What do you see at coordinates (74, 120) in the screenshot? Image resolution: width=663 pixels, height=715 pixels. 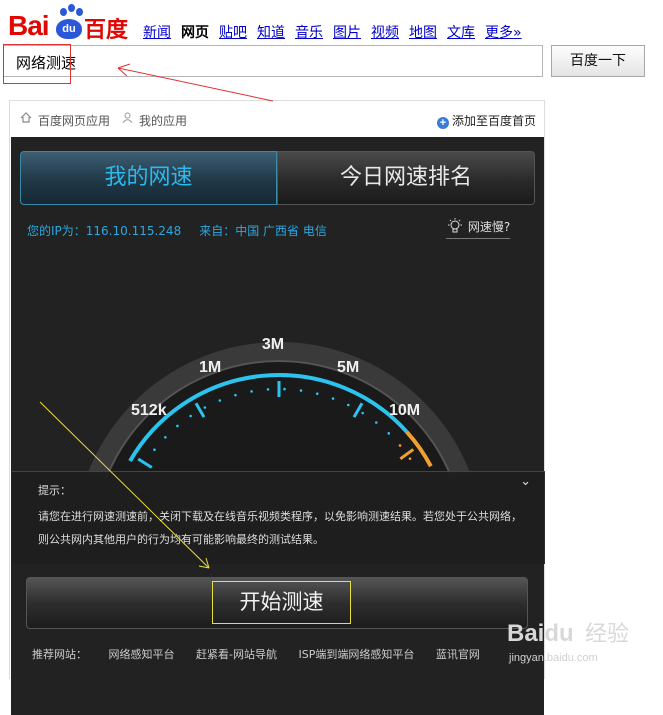 I see `web-apps-link: 百度网页应用` at bounding box center [74, 120].